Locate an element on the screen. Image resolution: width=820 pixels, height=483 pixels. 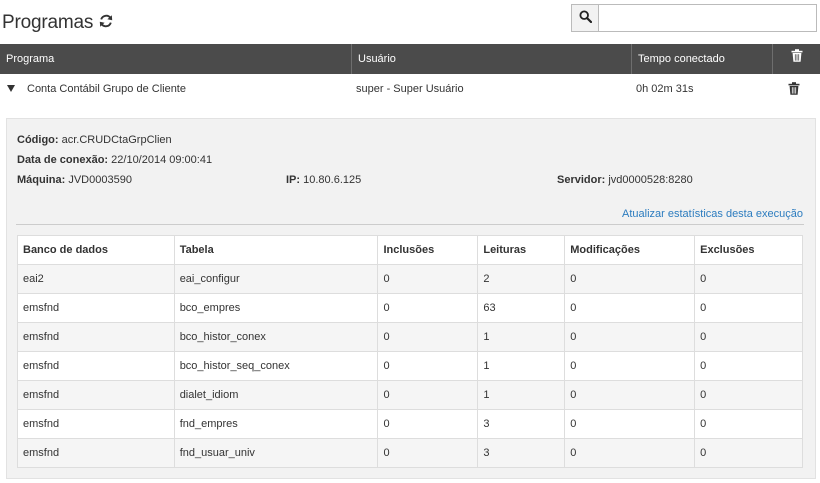
detail-codigo-label: Código: is located at coordinates (38, 140).